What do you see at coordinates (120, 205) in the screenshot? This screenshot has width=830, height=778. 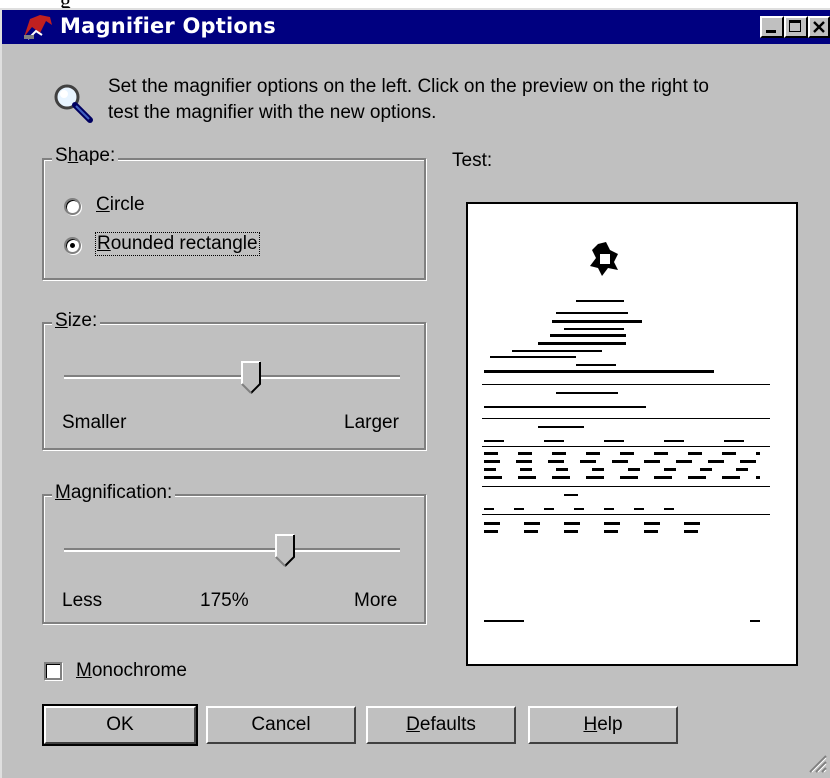 I see `circle-radio-label: Circle` at bounding box center [120, 205].